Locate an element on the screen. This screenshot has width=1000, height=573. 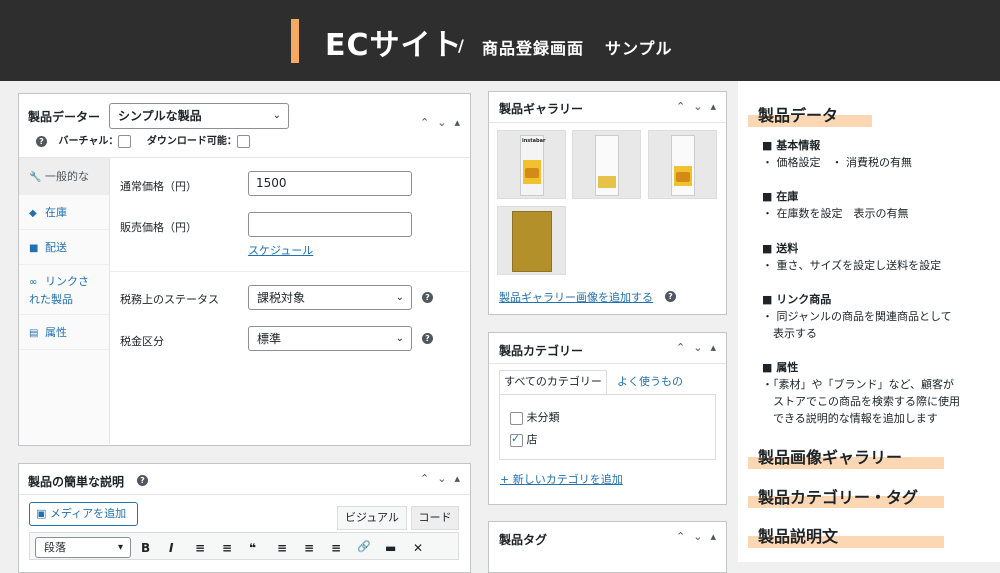
gallery-thumbnail: instabar is located at coordinates (531, 164).